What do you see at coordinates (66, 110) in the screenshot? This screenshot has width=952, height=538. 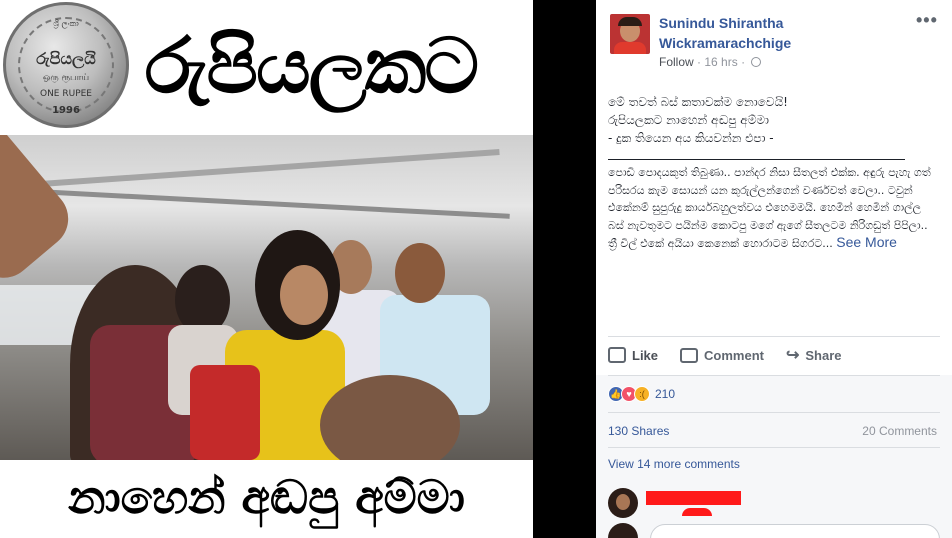 I see `coin-year: 1996` at bounding box center [66, 110].